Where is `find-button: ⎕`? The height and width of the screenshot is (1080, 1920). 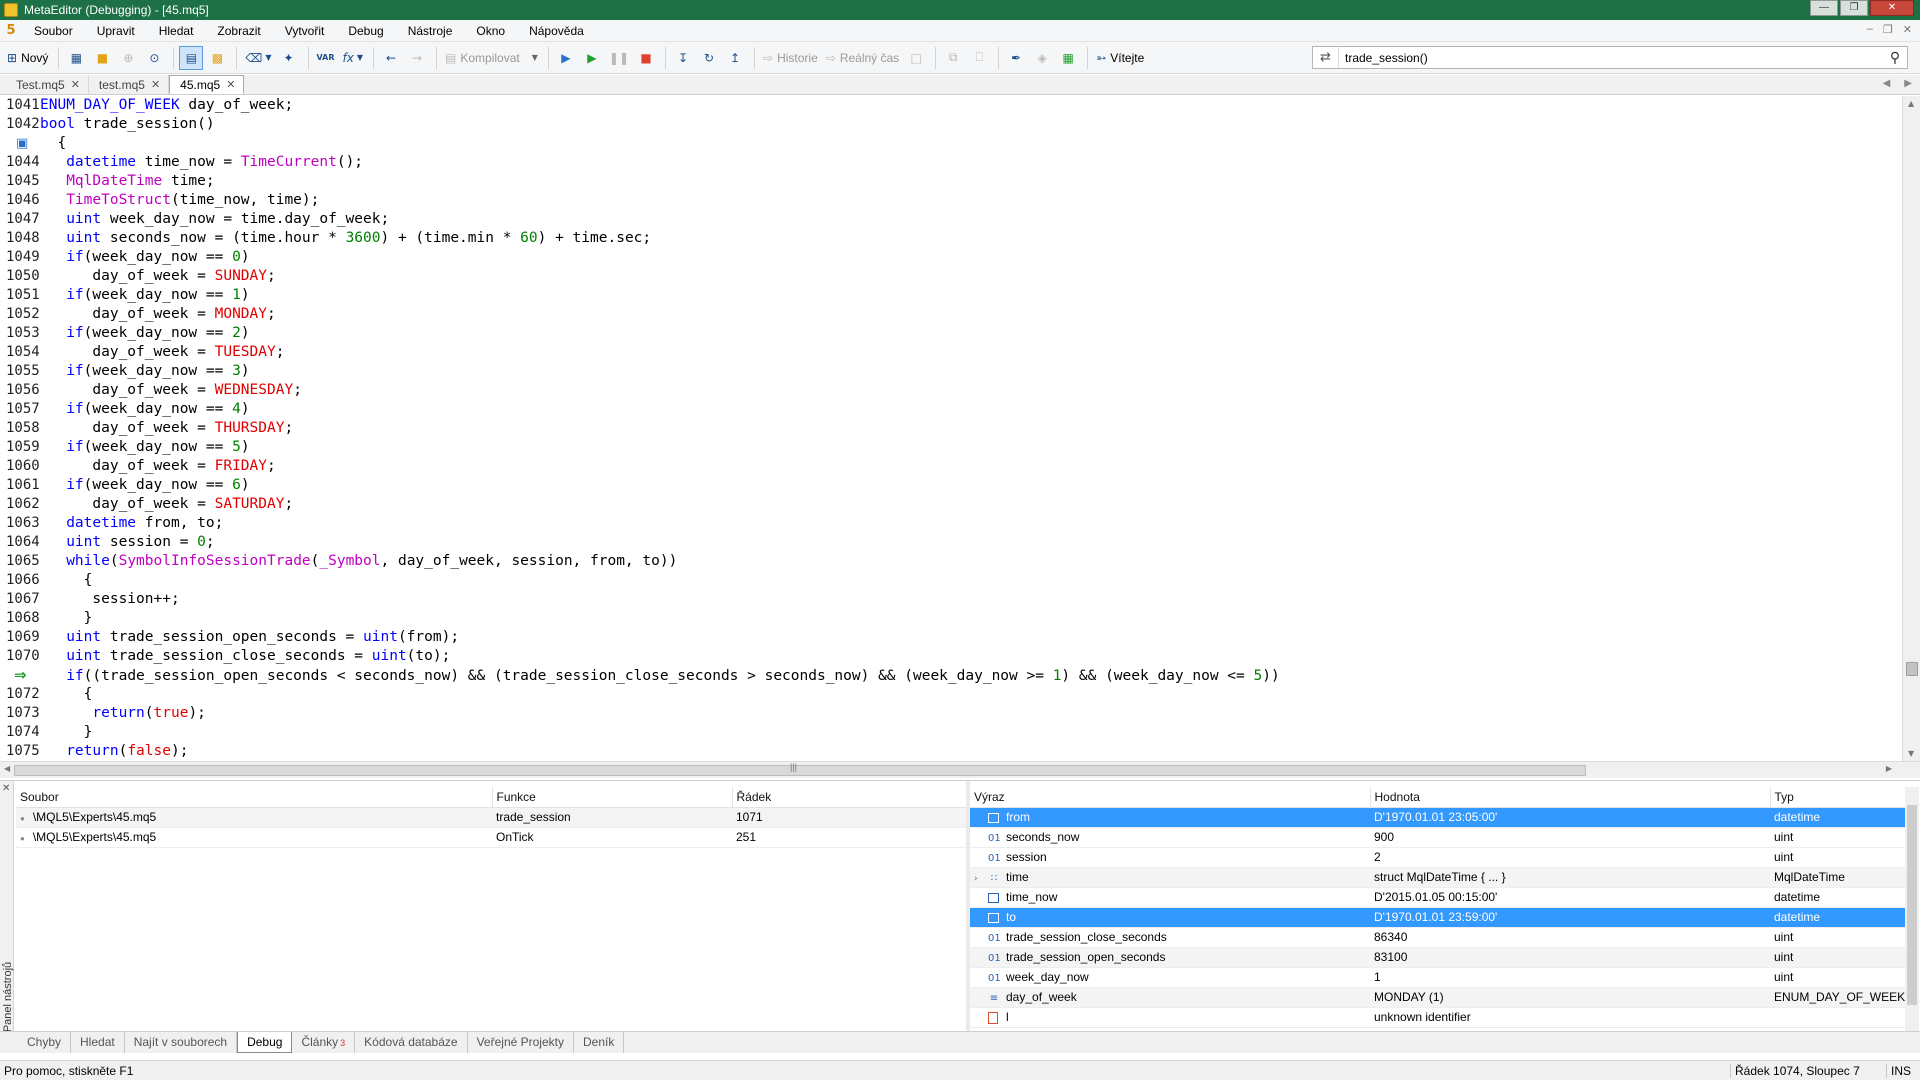
find-button: ⎕ is located at coordinates (979, 58).